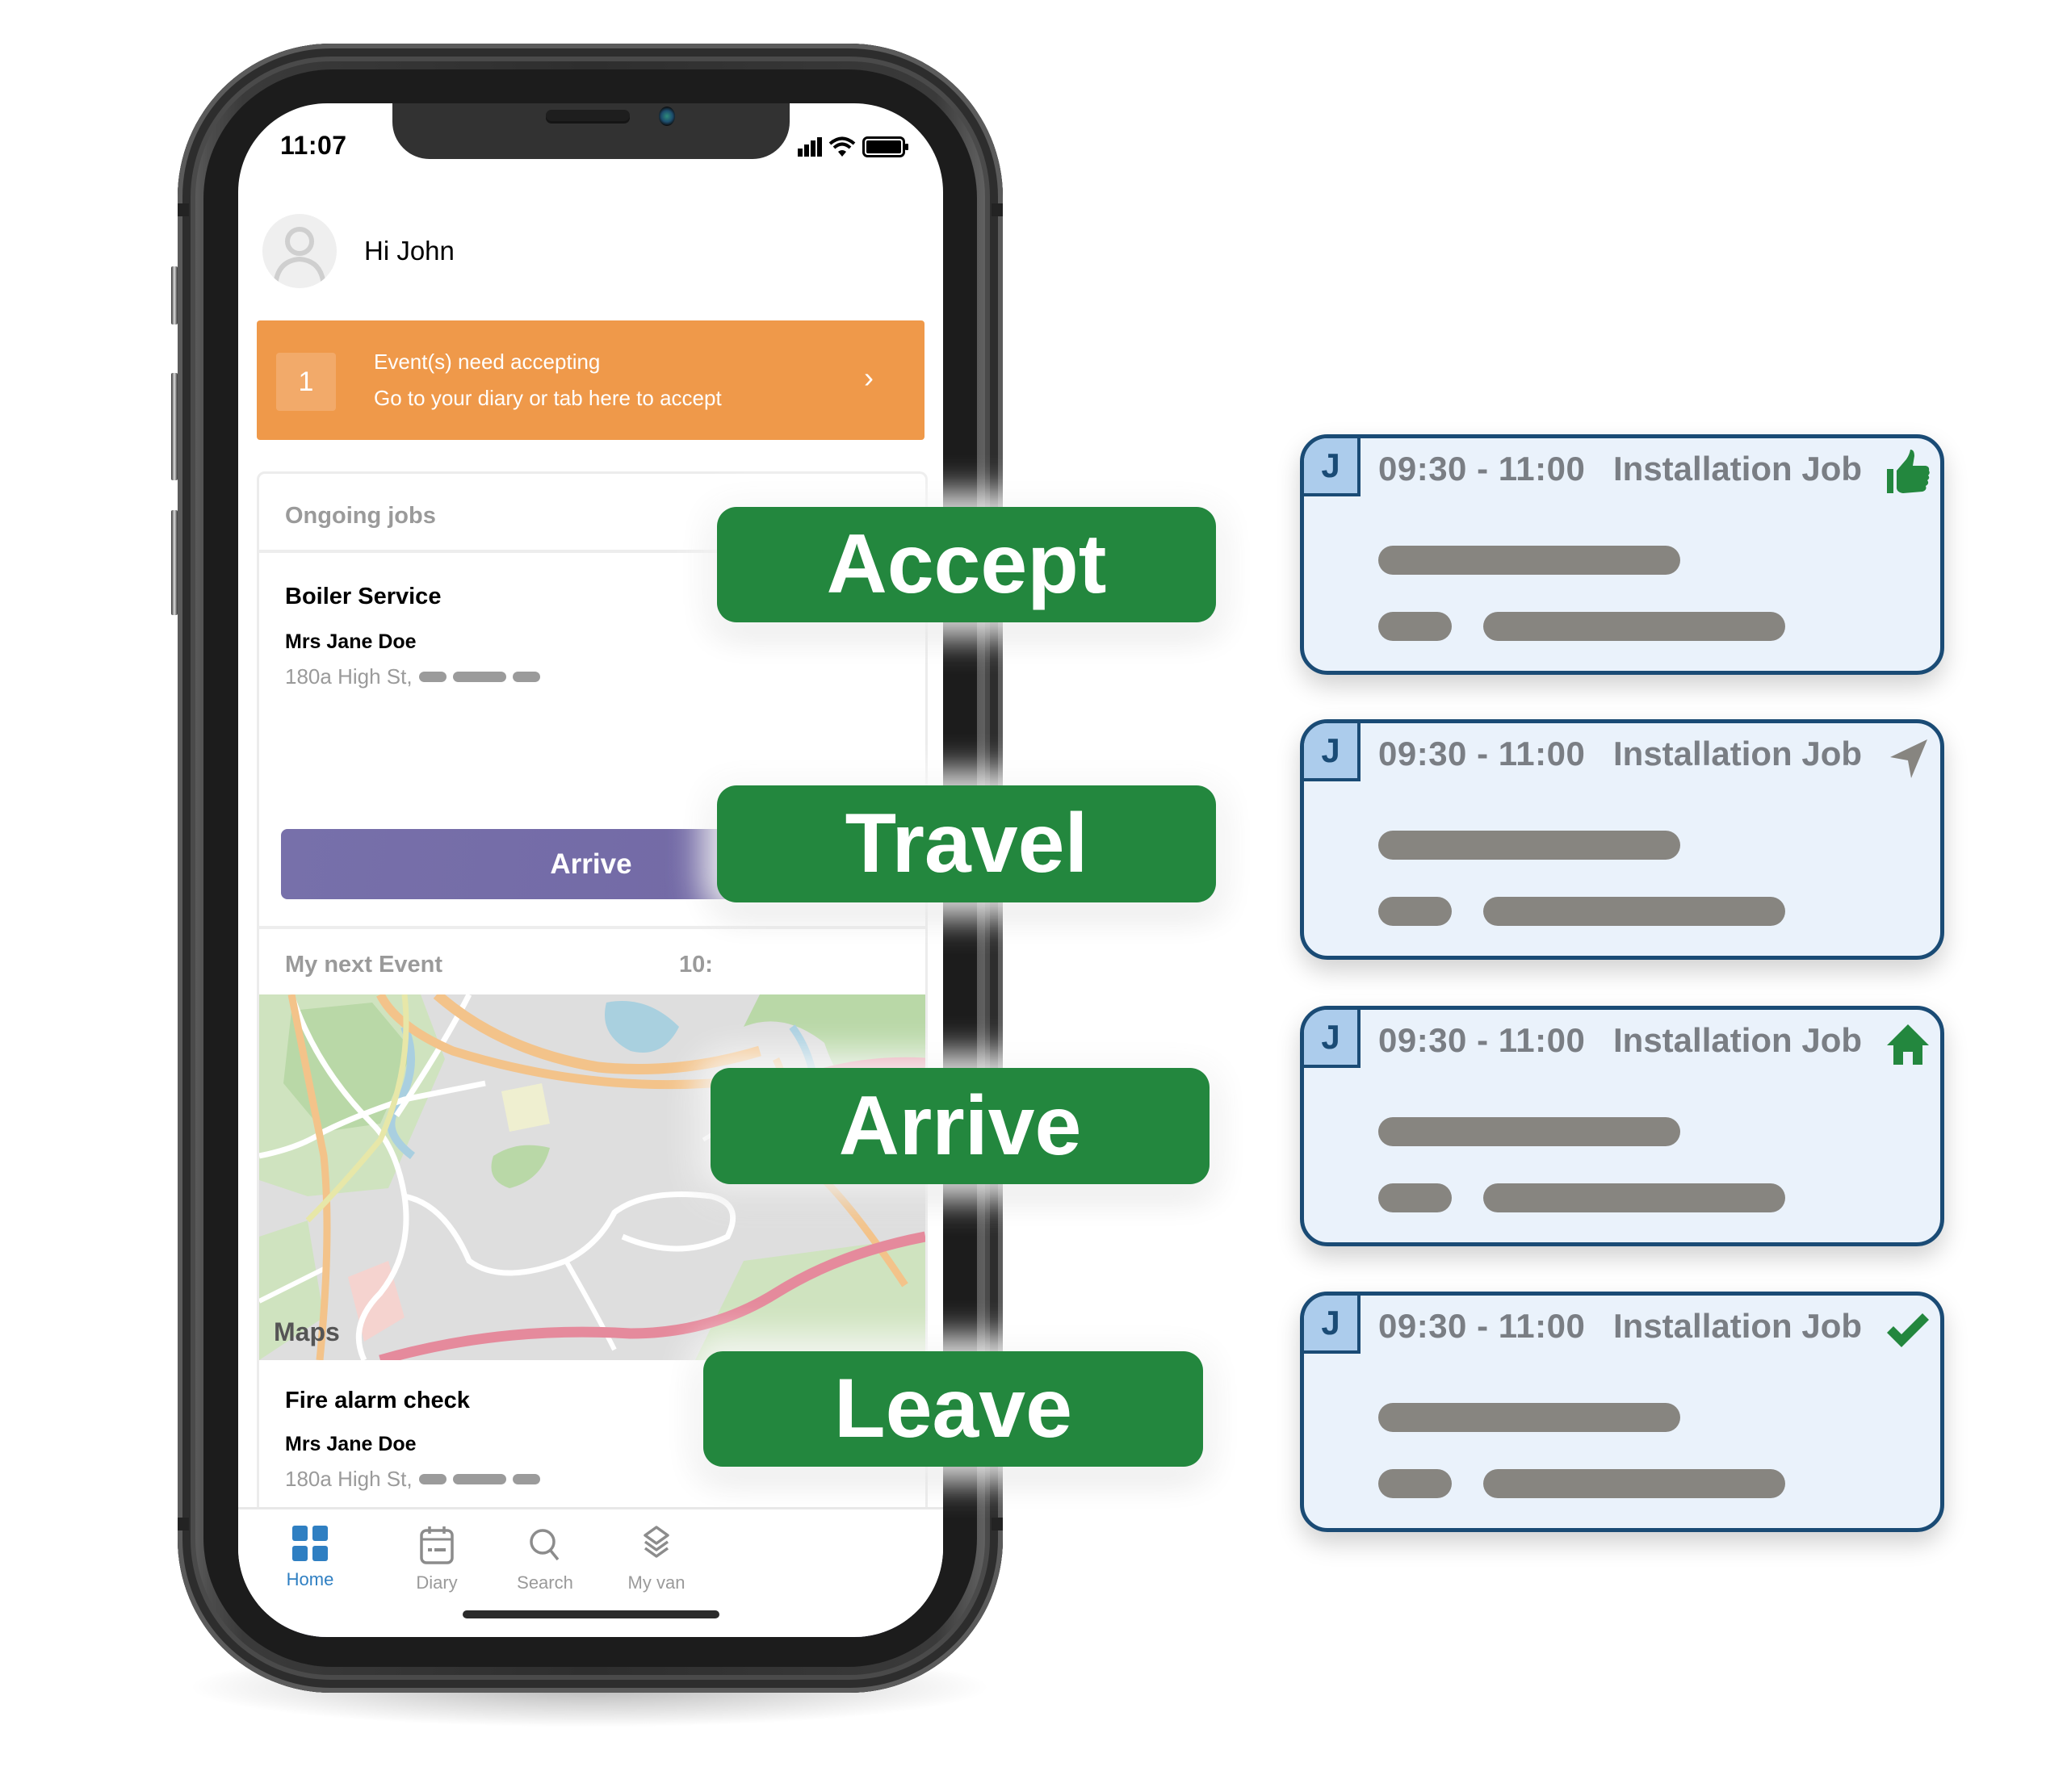  I want to click on ongoing-job-address: 180a High St,, so click(412, 676).